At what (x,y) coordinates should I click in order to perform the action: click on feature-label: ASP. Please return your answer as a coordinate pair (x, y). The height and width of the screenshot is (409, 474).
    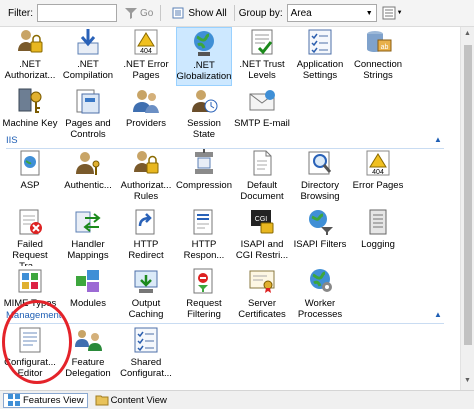
    Looking at the image, I should click on (30, 185).